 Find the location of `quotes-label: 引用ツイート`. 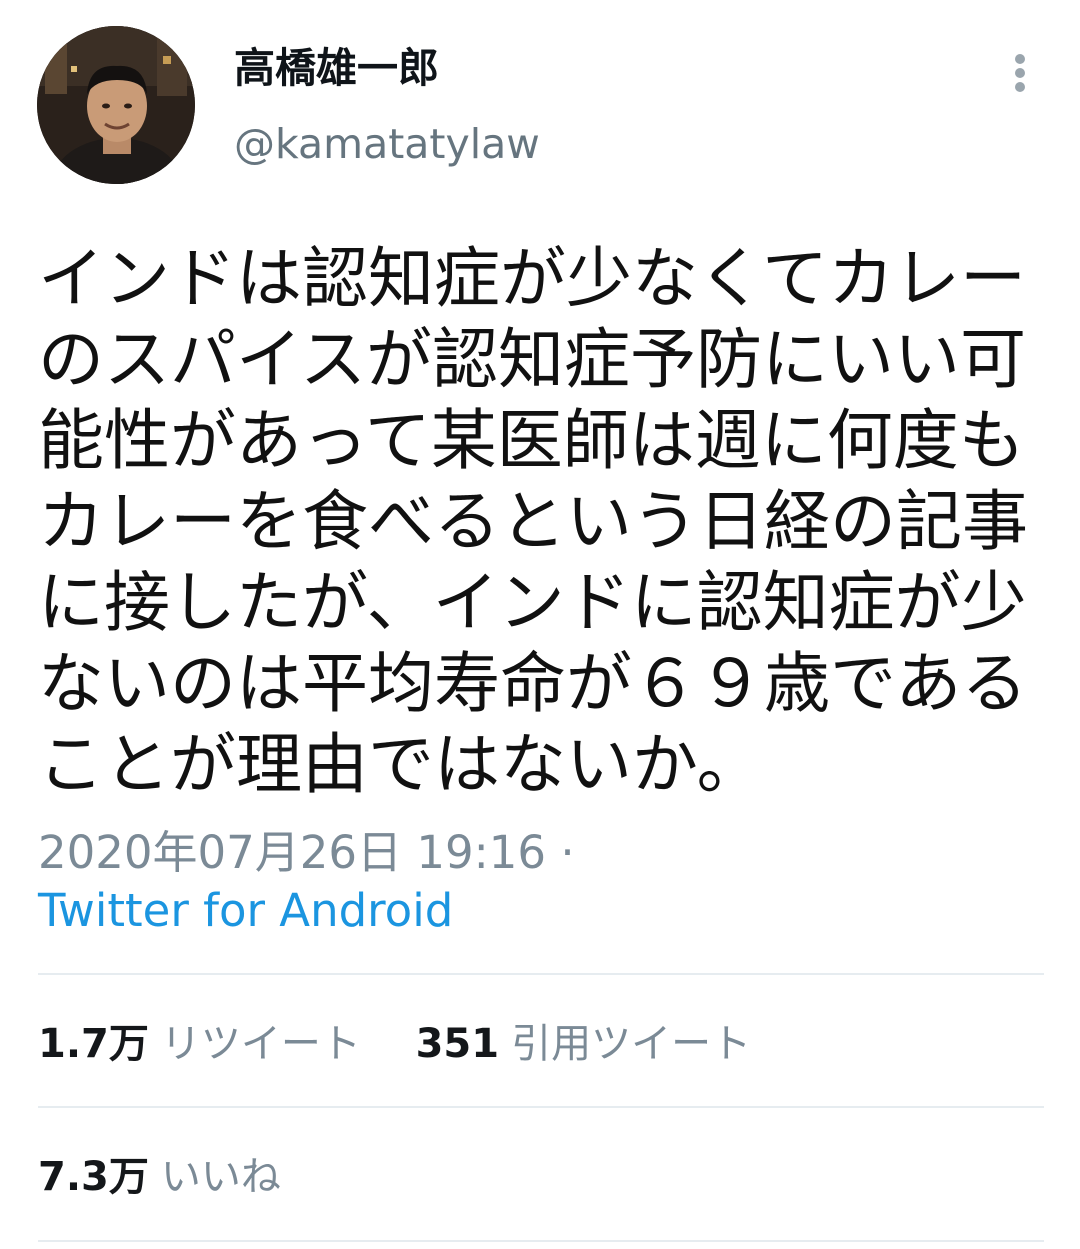

quotes-label: 引用ツイート is located at coordinates (631, 1044).